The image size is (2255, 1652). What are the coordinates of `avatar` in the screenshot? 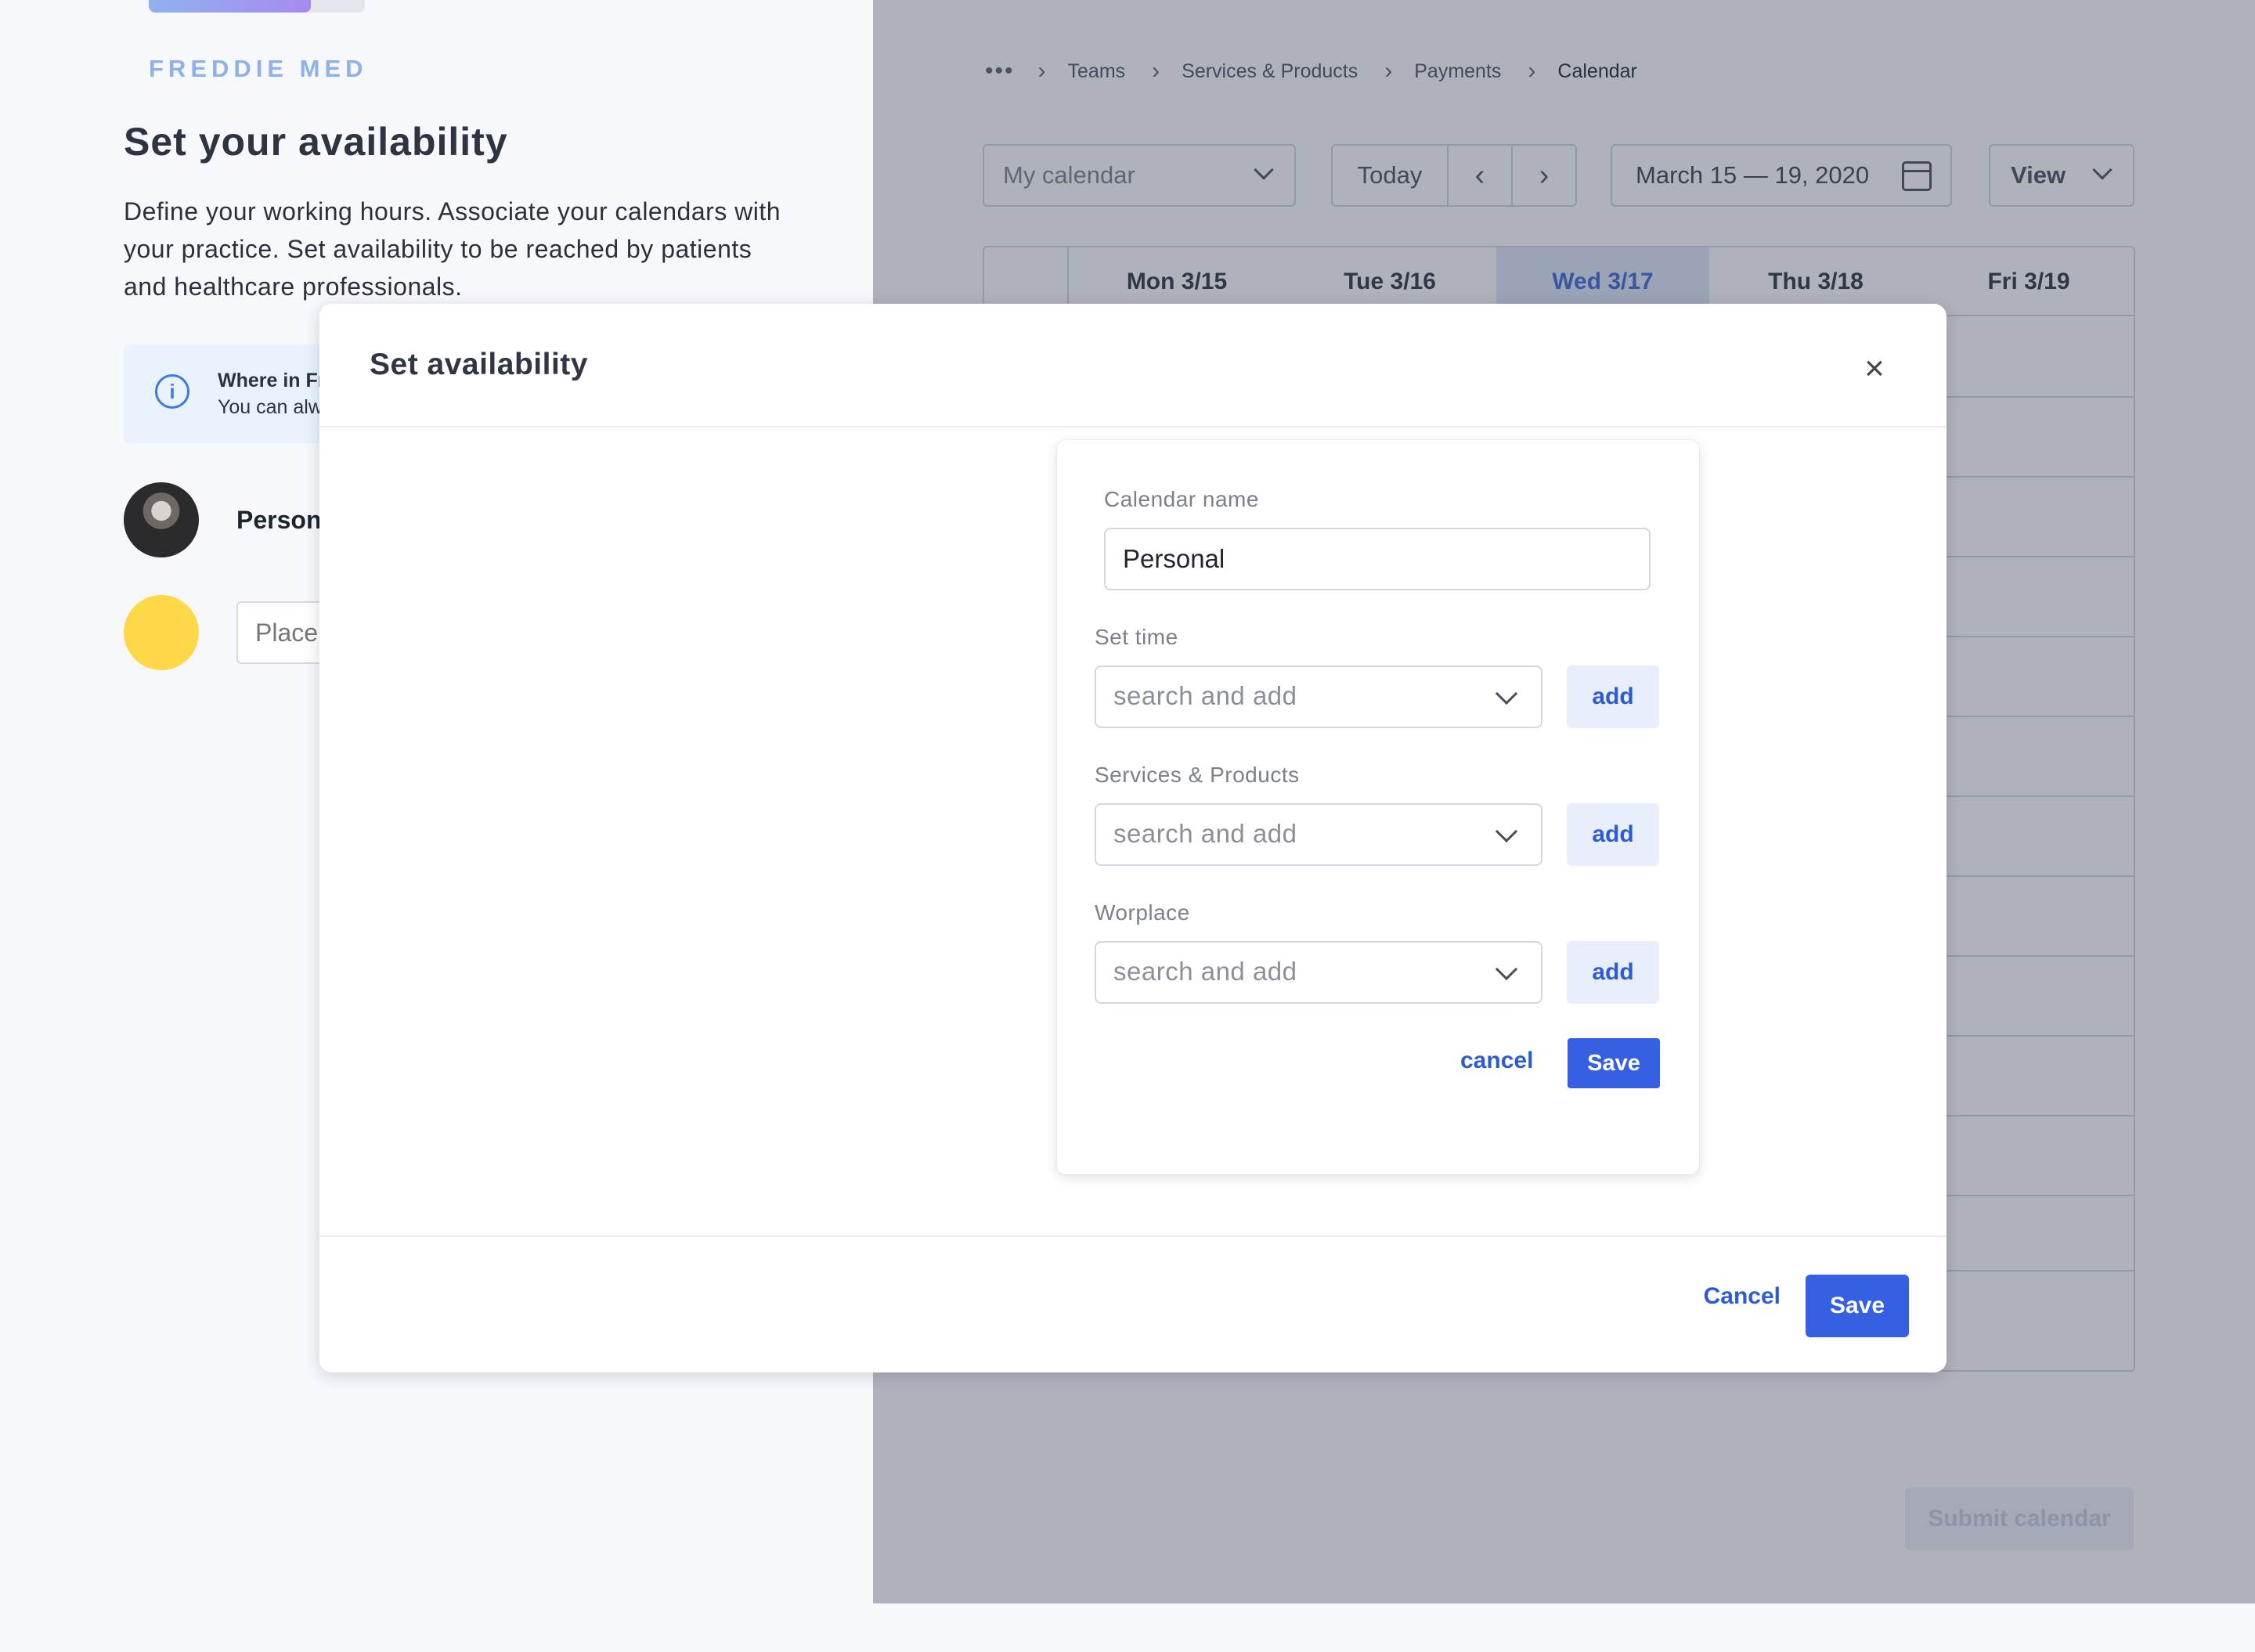 It's located at (161, 519).